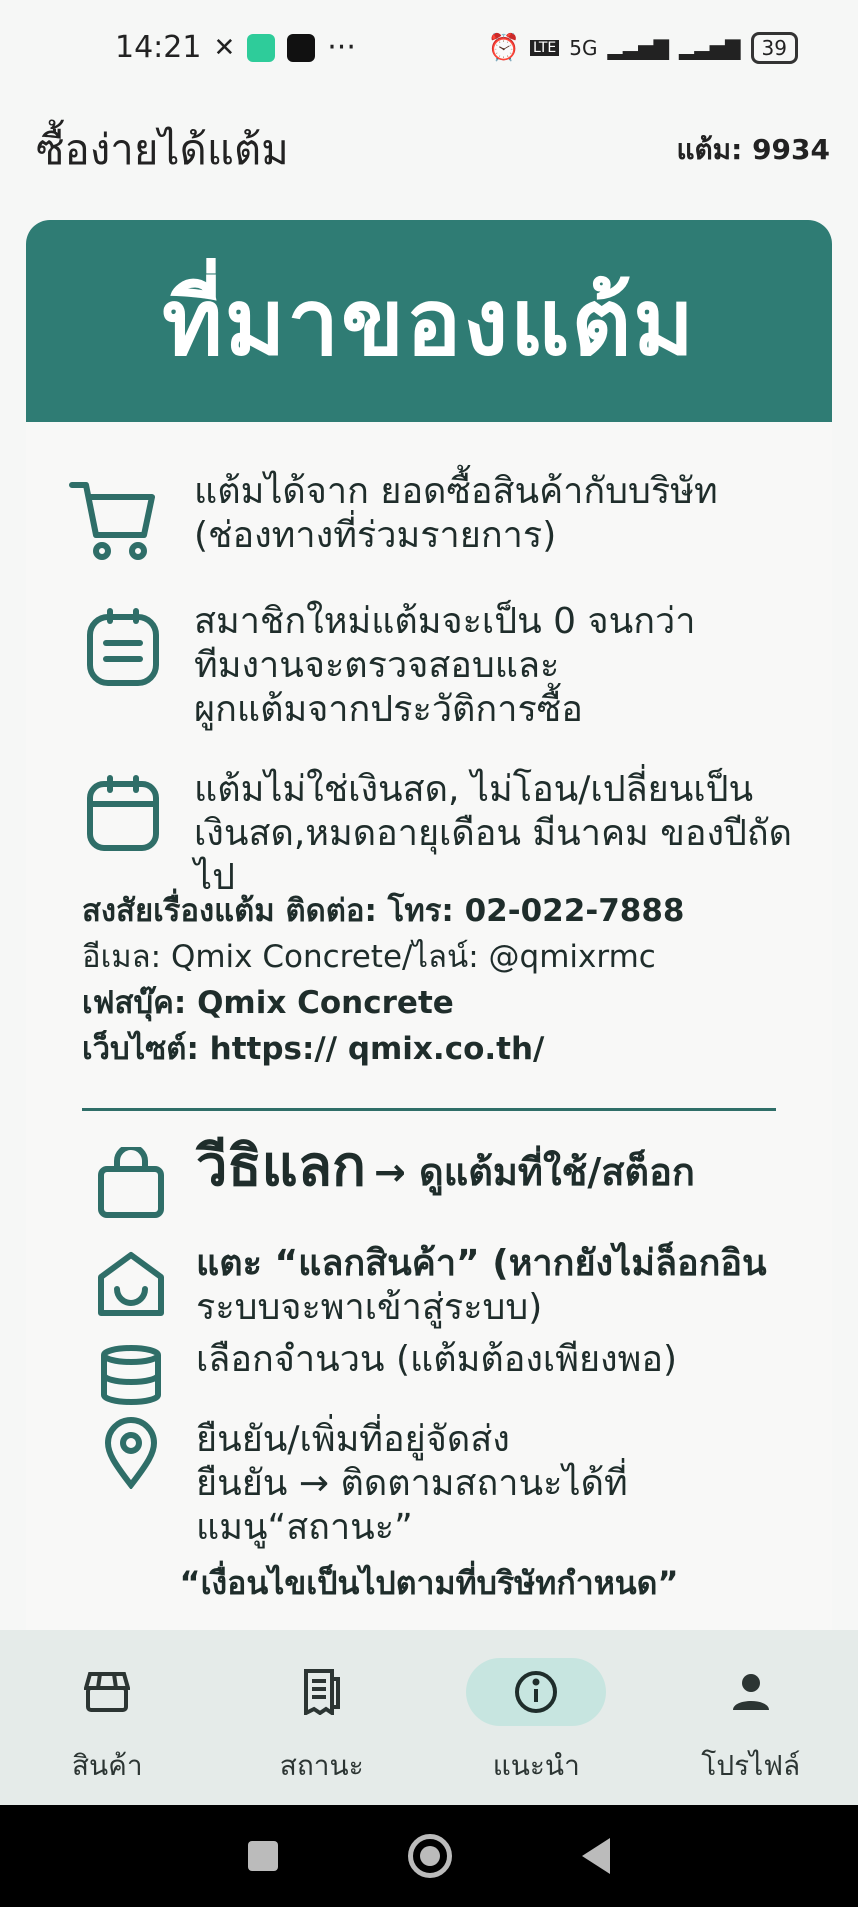 This screenshot has width=858, height=1907. Describe the element at coordinates (281, 1166) in the screenshot. I see `howto-title: วีธิแลก` at that location.